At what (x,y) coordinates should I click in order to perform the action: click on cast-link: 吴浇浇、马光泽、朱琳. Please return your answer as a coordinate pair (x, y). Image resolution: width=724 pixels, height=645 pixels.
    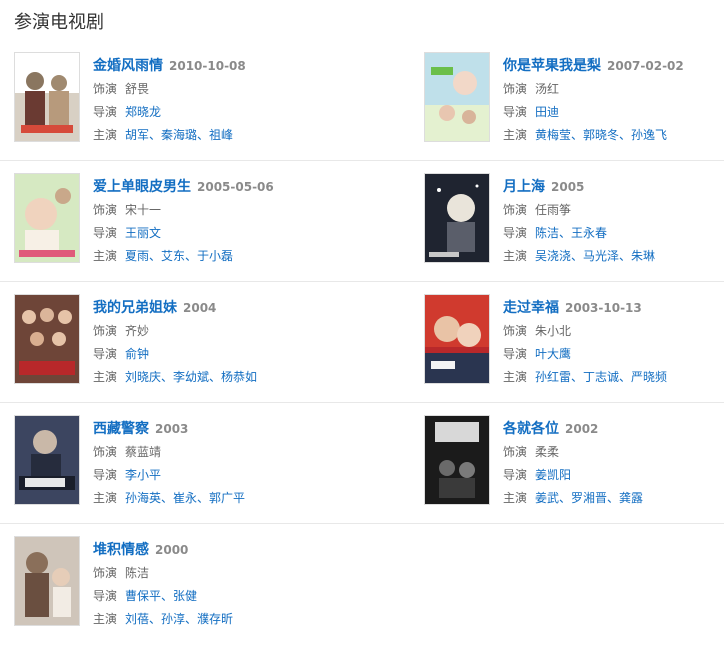
    Looking at the image, I should click on (595, 256).